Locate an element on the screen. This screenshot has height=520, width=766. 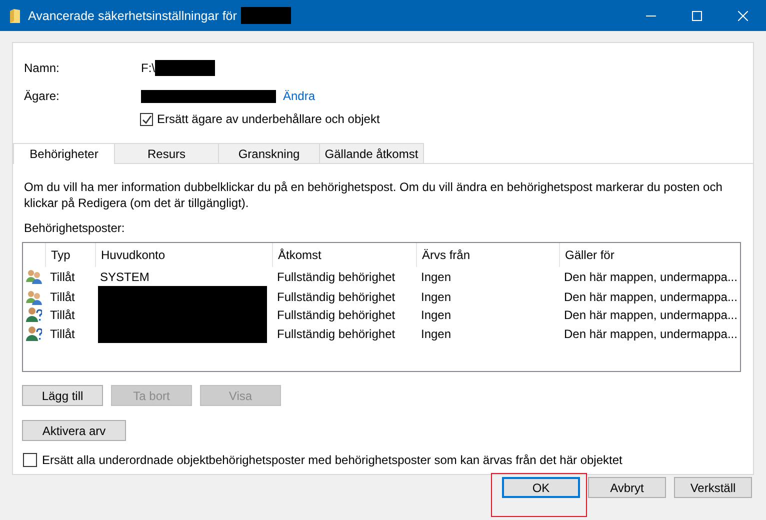
tab: Gällande åtkomst is located at coordinates (371, 153).